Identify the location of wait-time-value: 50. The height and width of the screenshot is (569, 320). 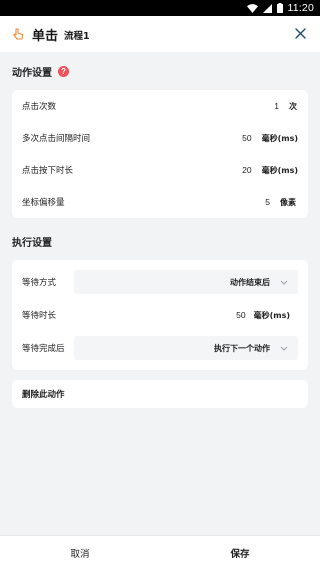
(240, 315).